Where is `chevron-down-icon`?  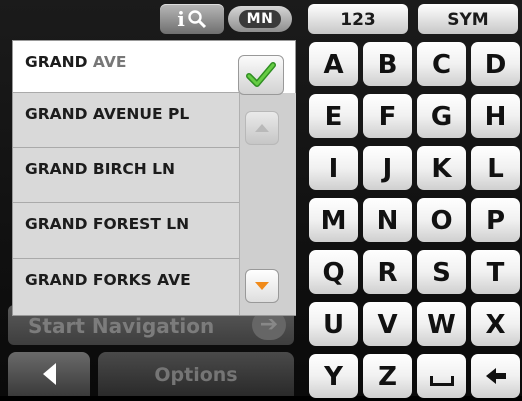 chevron-down-icon is located at coordinates (262, 286).